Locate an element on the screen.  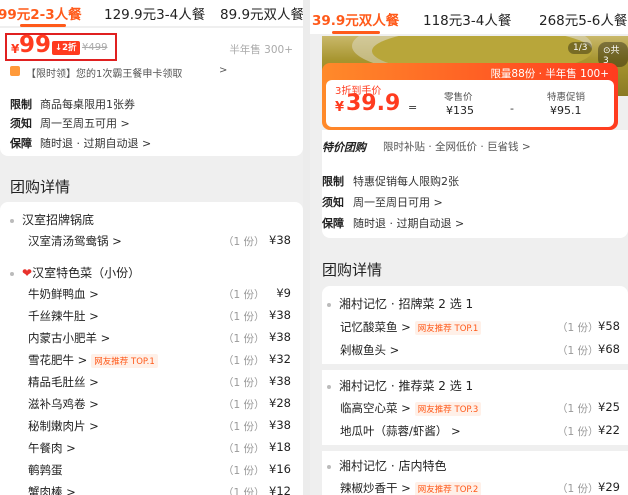
item-name: 滋补乌鸡卷 > is located at coordinates (63, 404).